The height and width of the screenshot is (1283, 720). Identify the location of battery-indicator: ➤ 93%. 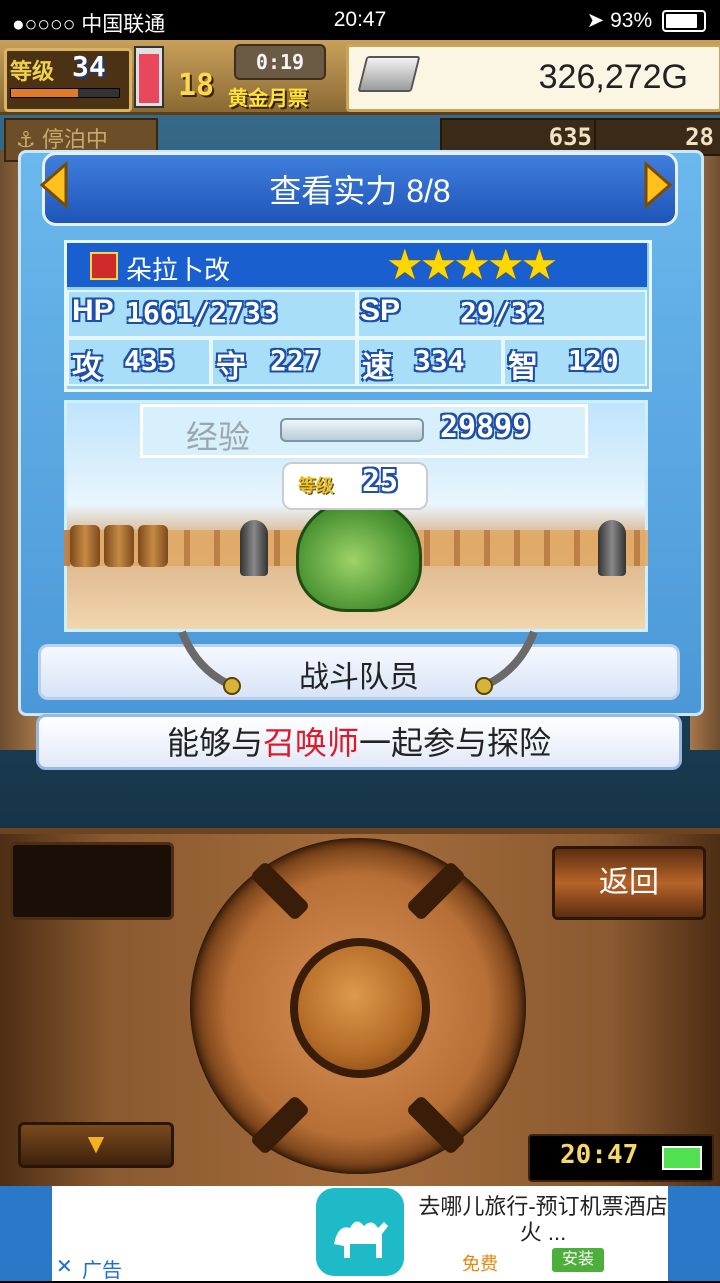
(646, 20).